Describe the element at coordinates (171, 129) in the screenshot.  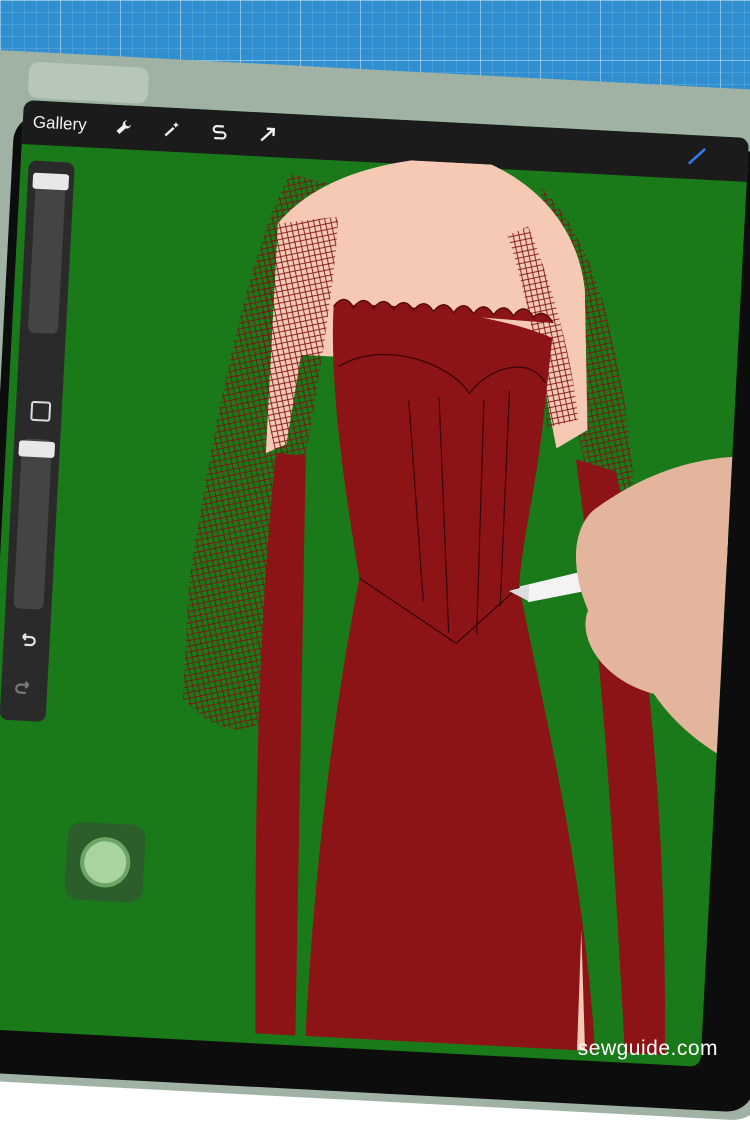
I see `magic-wand-icon` at that location.